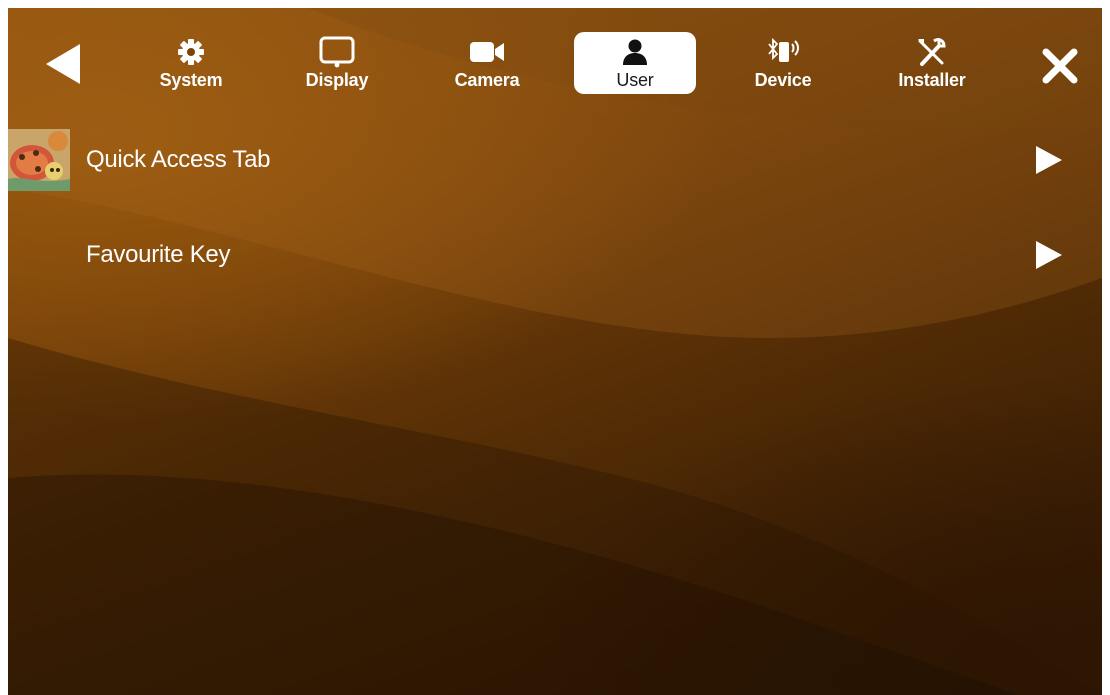  What do you see at coordinates (487, 52) in the screenshot?
I see `video-camera-icon` at bounding box center [487, 52].